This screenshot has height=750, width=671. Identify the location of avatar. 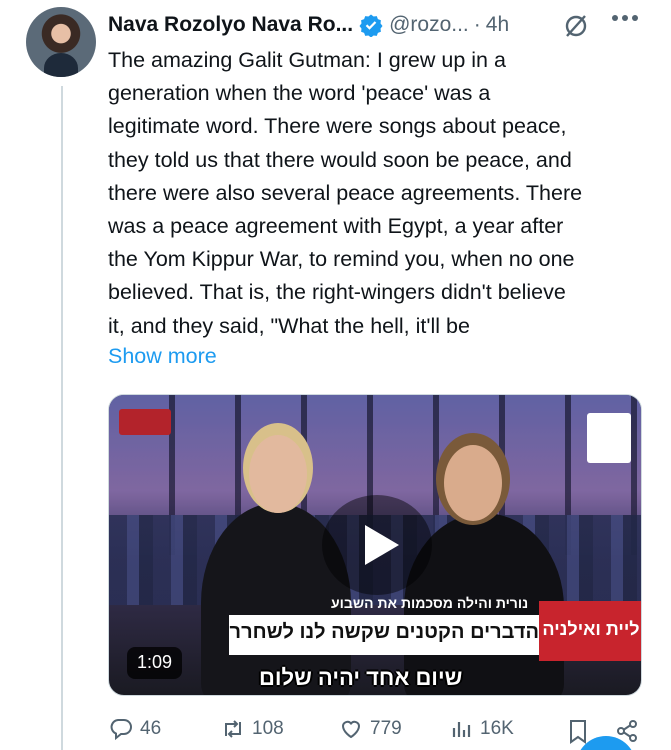
(61, 42).